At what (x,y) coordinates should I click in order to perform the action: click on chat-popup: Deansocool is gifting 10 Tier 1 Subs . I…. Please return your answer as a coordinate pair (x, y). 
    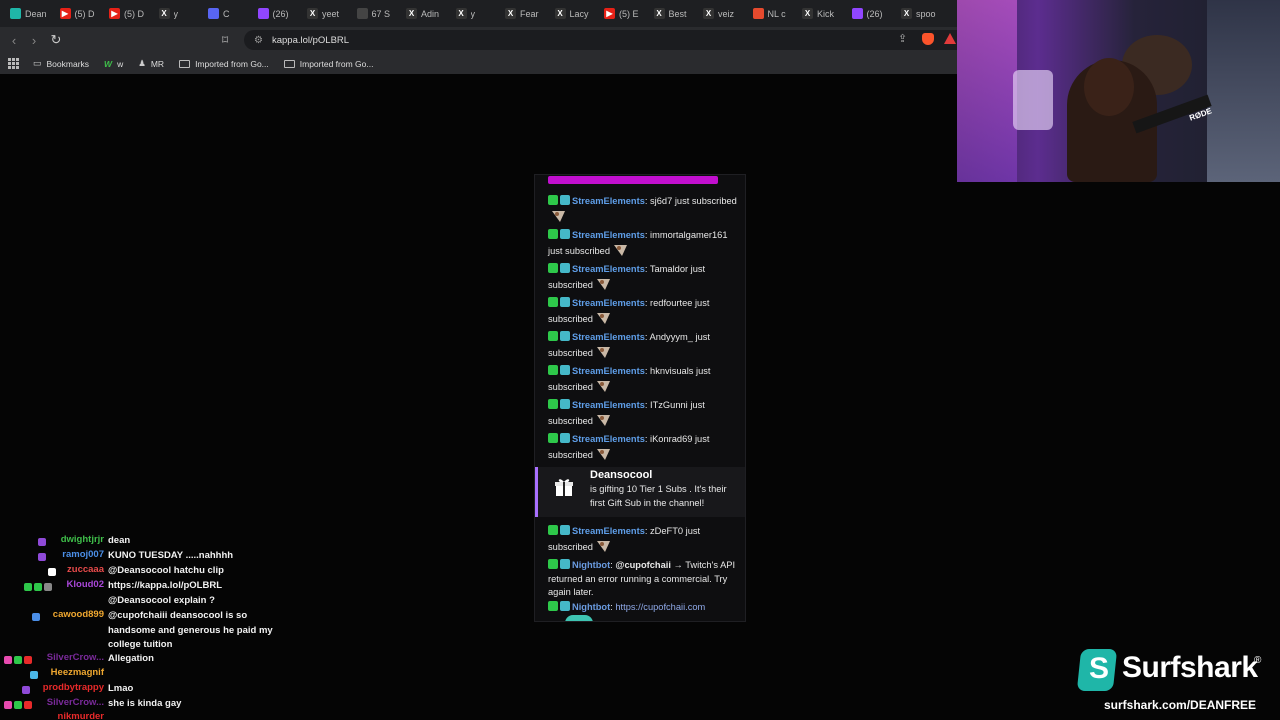
    Looking at the image, I should click on (640, 398).